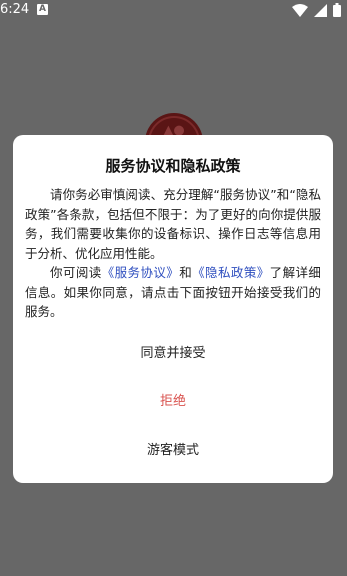 Image resolution: width=347 pixels, height=576 pixels. Describe the element at coordinates (173, 451) in the screenshot. I see `guest-mode-button: 游客模式` at that location.